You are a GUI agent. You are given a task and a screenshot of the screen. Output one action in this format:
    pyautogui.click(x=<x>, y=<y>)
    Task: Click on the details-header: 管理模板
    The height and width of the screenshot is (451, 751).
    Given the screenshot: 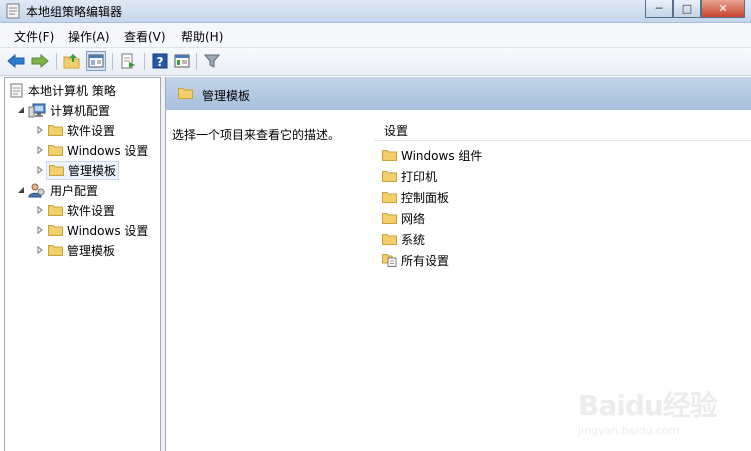 What is the action you would take?
    pyautogui.click(x=458, y=93)
    